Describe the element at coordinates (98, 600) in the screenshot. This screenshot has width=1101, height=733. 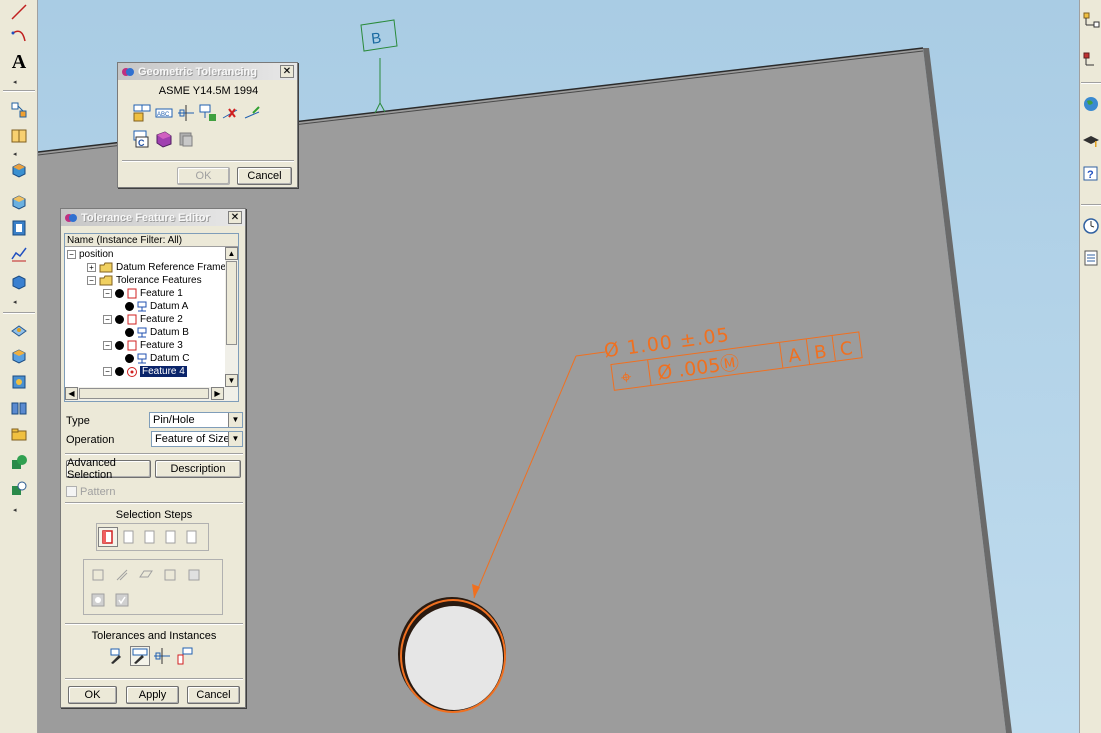
I see `select-hole-icon` at that location.